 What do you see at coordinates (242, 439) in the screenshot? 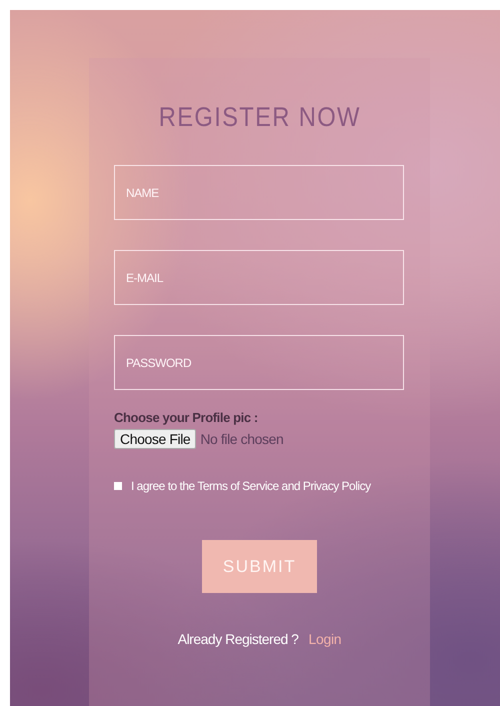
I see `file-status: No file chosen` at bounding box center [242, 439].